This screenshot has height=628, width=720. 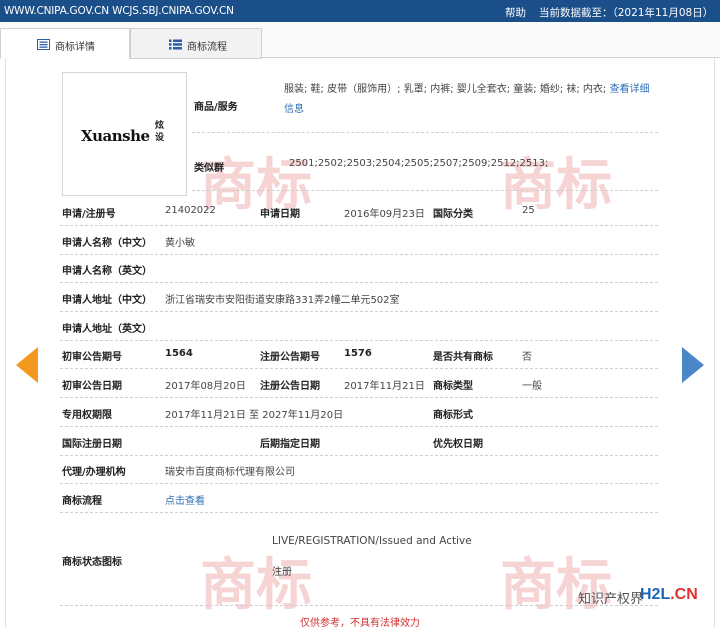 I want to click on trademark-logo-cn: 炫设, so click(x=160, y=132).